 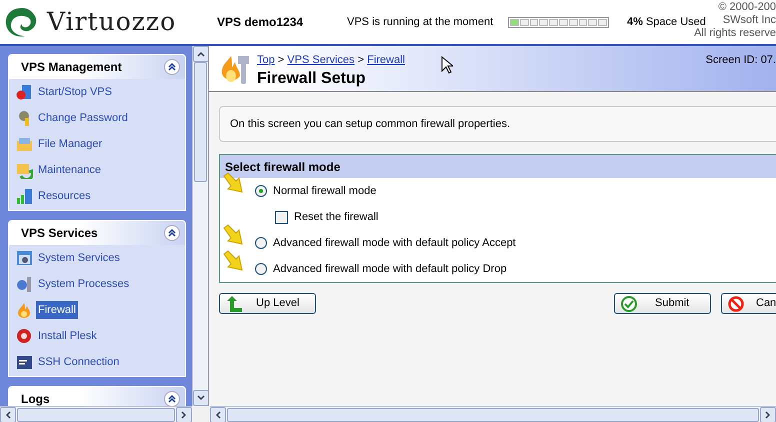 What do you see at coordinates (662, 303) in the screenshot?
I see `button: Submit` at bounding box center [662, 303].